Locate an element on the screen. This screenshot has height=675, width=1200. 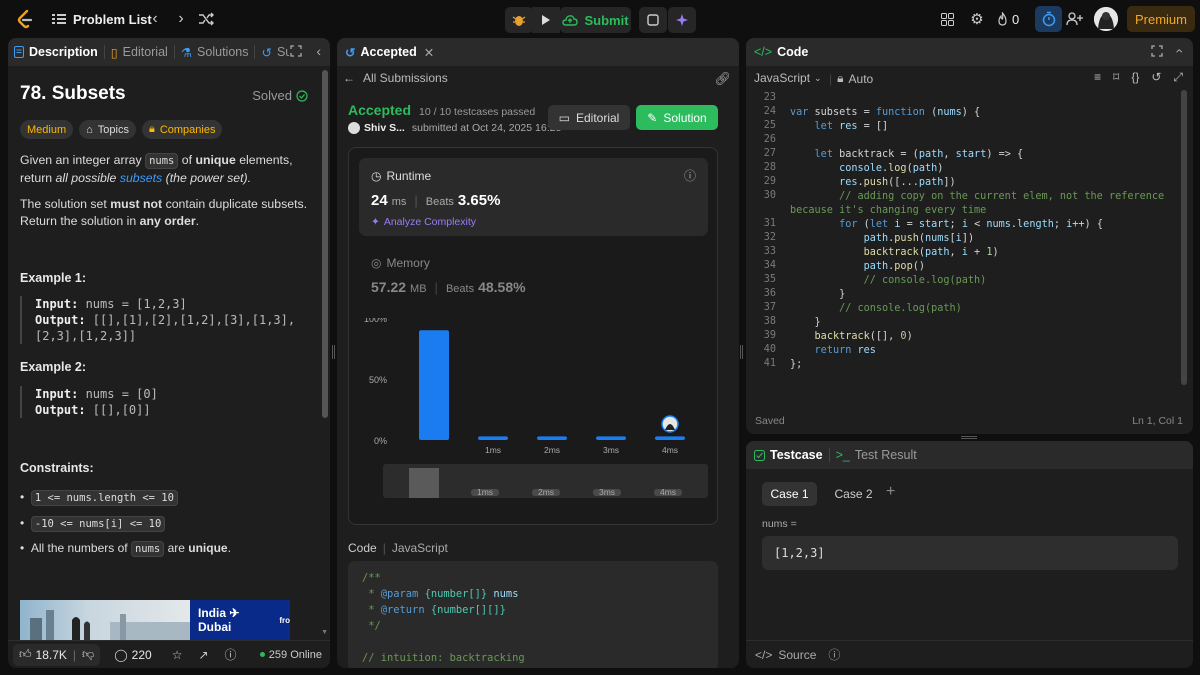
cursor-position: Ln 1, Col 1 is located at coordinates (1157, 421).